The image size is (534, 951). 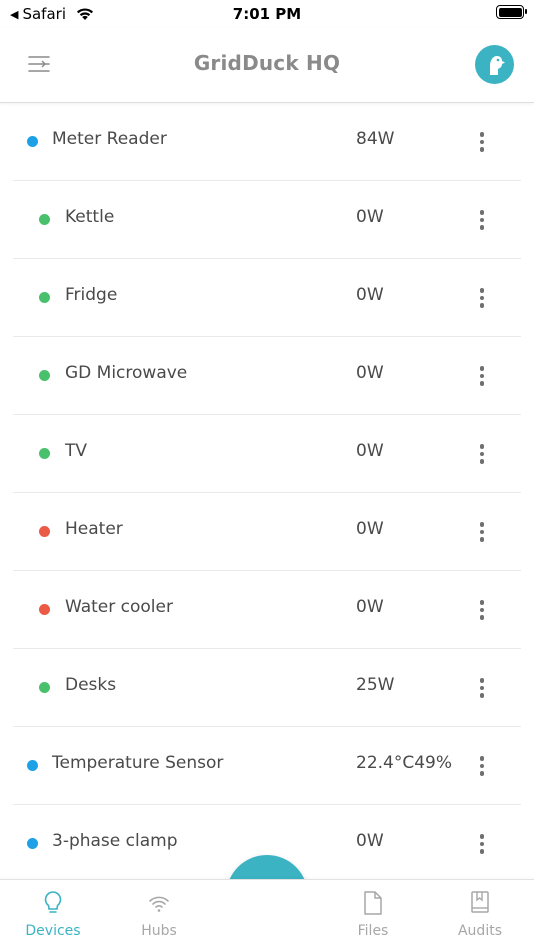 I want to click on device-name: 3-phase clamp, so click(x=115, y=841).